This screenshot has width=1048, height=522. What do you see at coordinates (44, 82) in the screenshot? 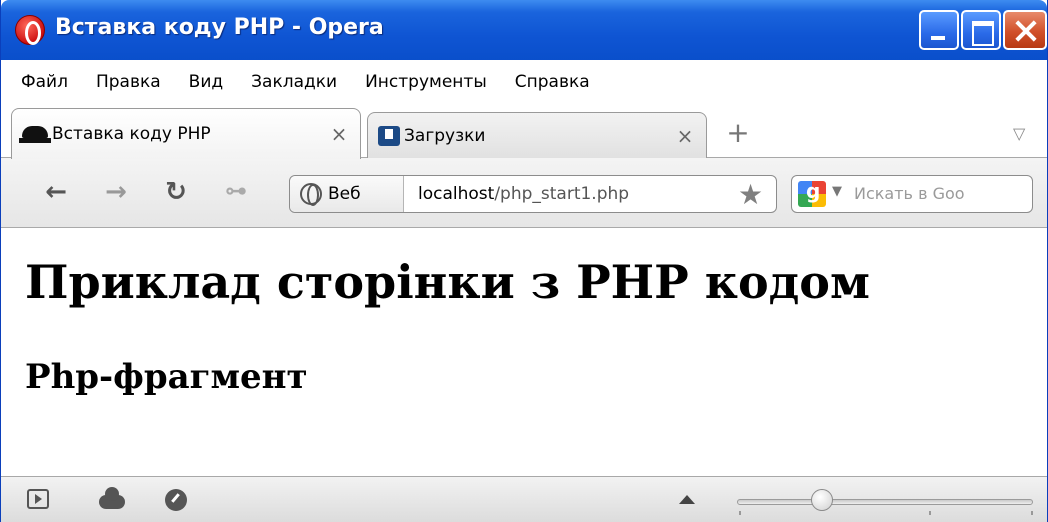
I see `menu-file: Файл` at bounding box center [44, 82].